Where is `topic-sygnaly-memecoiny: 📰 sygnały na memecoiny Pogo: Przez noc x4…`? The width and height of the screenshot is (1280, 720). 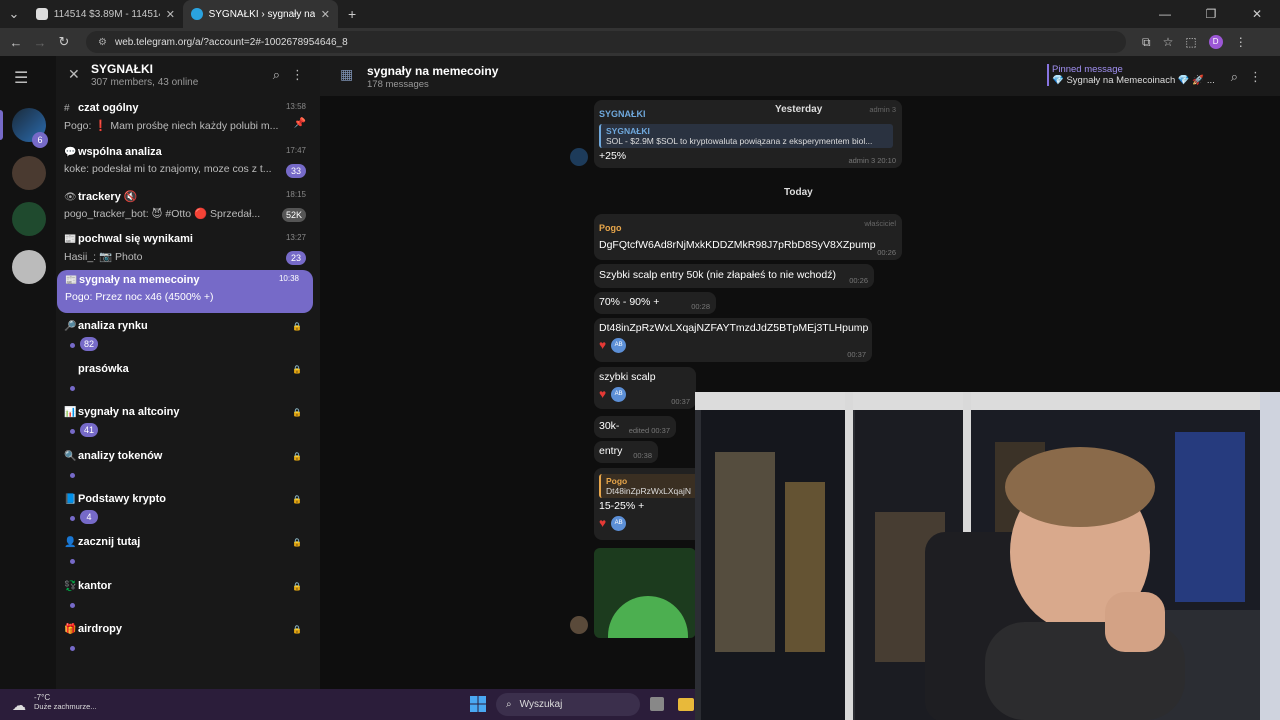
topic-sygnaly-memecoiny: 📰 sygnały na memecoiny Pogo: Przez noc x4… is located at coordinates (185, 291).